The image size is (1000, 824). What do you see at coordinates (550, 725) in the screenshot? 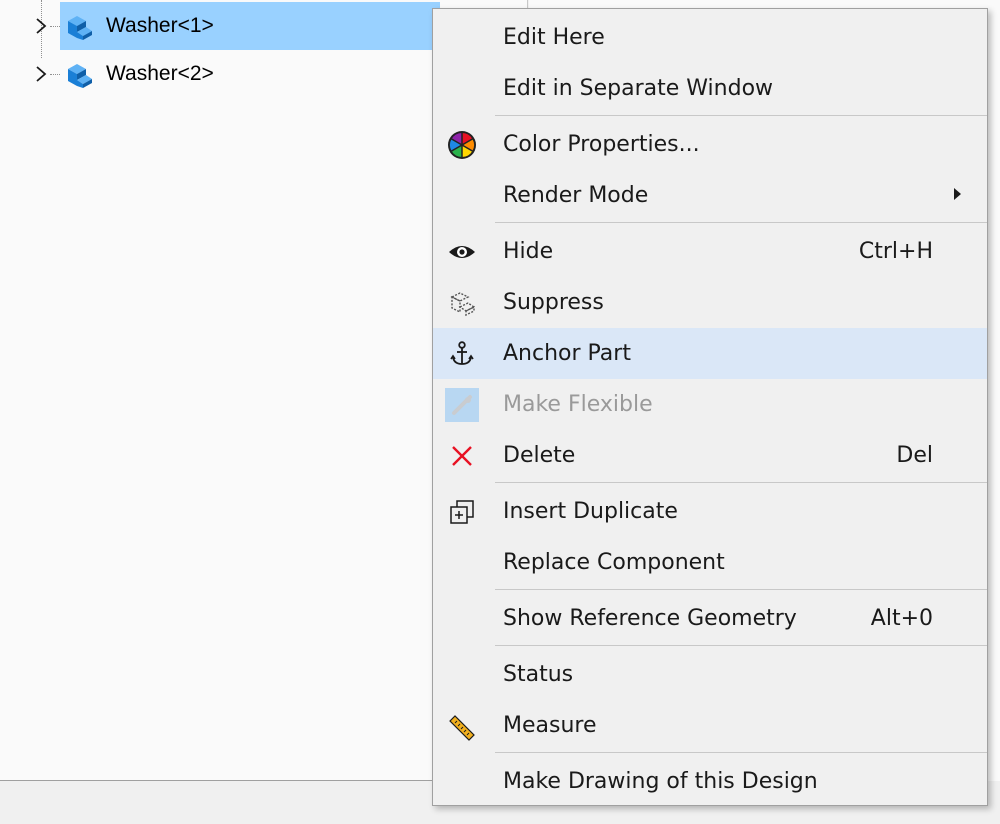
I see `menu-item-label: Measure` at bounding box center [550, 725].